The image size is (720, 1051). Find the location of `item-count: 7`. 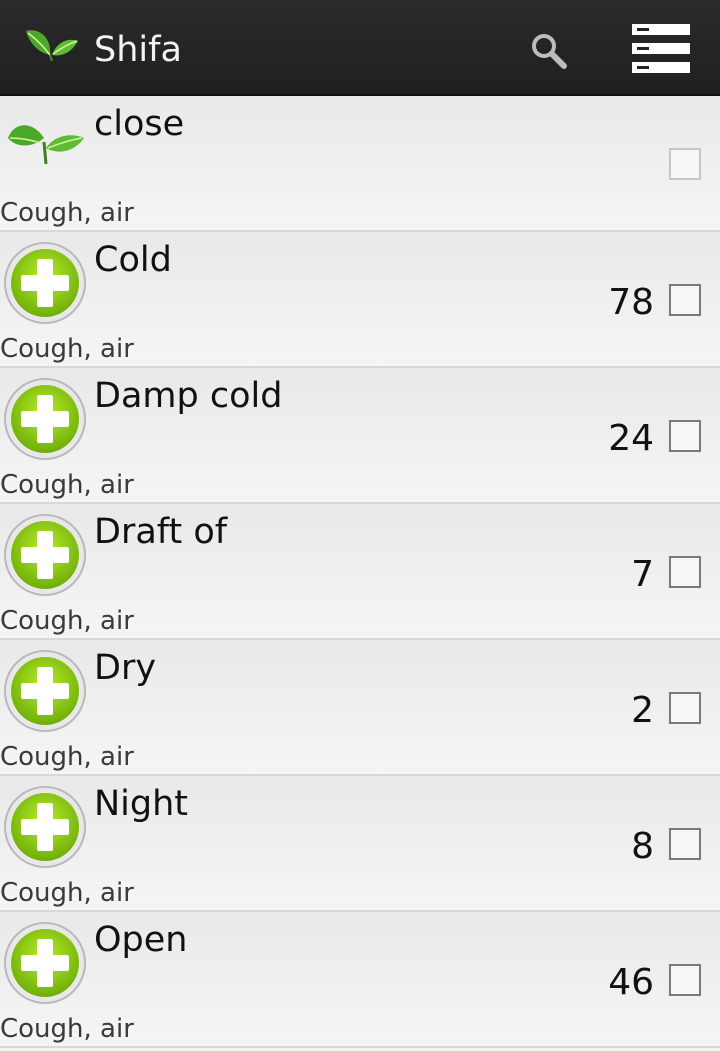

item-count: 7 is located at coordinates (642, 574).